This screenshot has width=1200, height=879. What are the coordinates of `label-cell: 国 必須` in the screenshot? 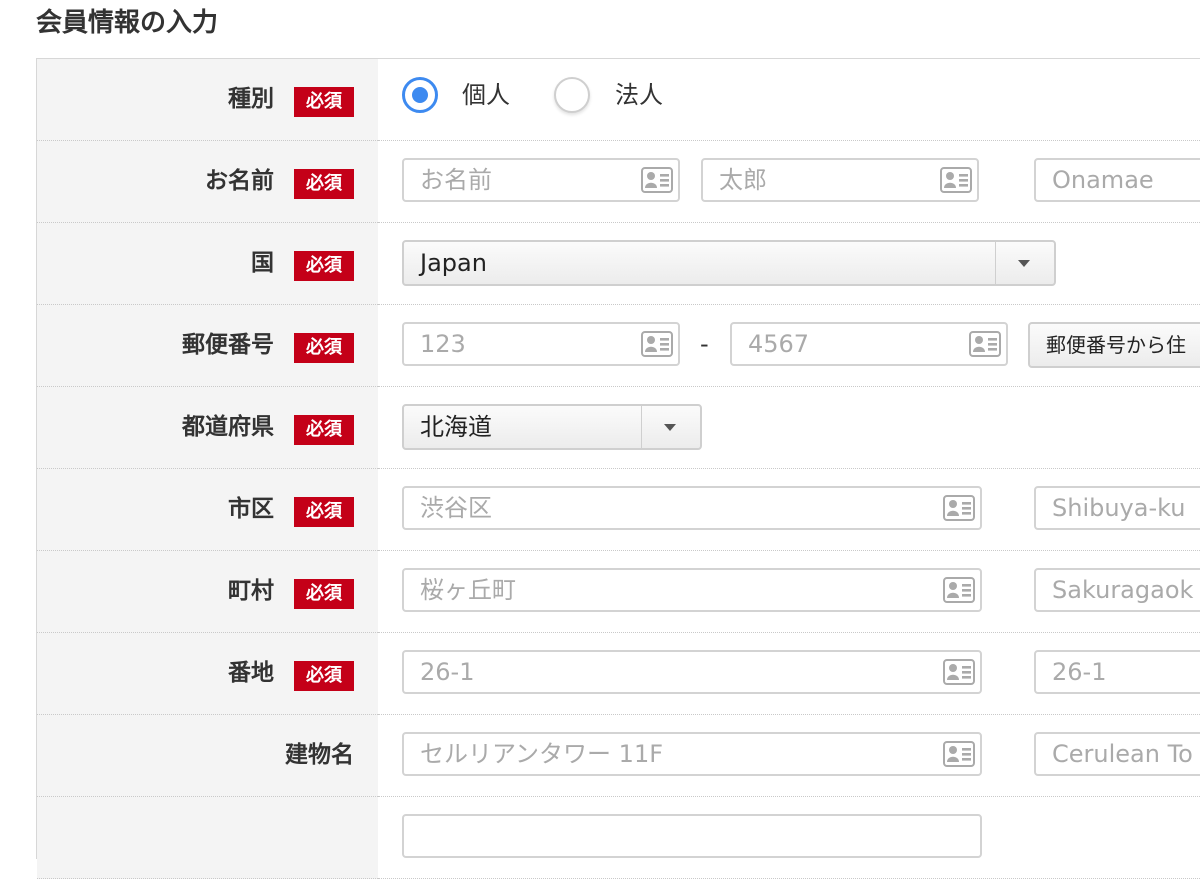 It's located at (207, 264).